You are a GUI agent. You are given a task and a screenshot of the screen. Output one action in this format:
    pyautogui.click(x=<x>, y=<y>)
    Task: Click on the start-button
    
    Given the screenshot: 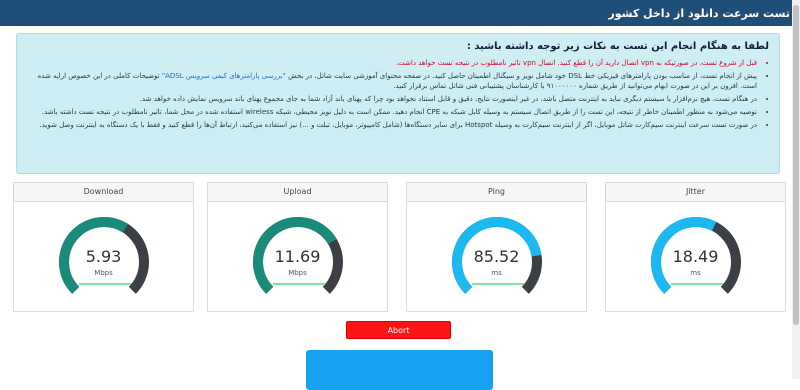 What is the action you would take?
    pyautogui.click(x=399, y=370)
    